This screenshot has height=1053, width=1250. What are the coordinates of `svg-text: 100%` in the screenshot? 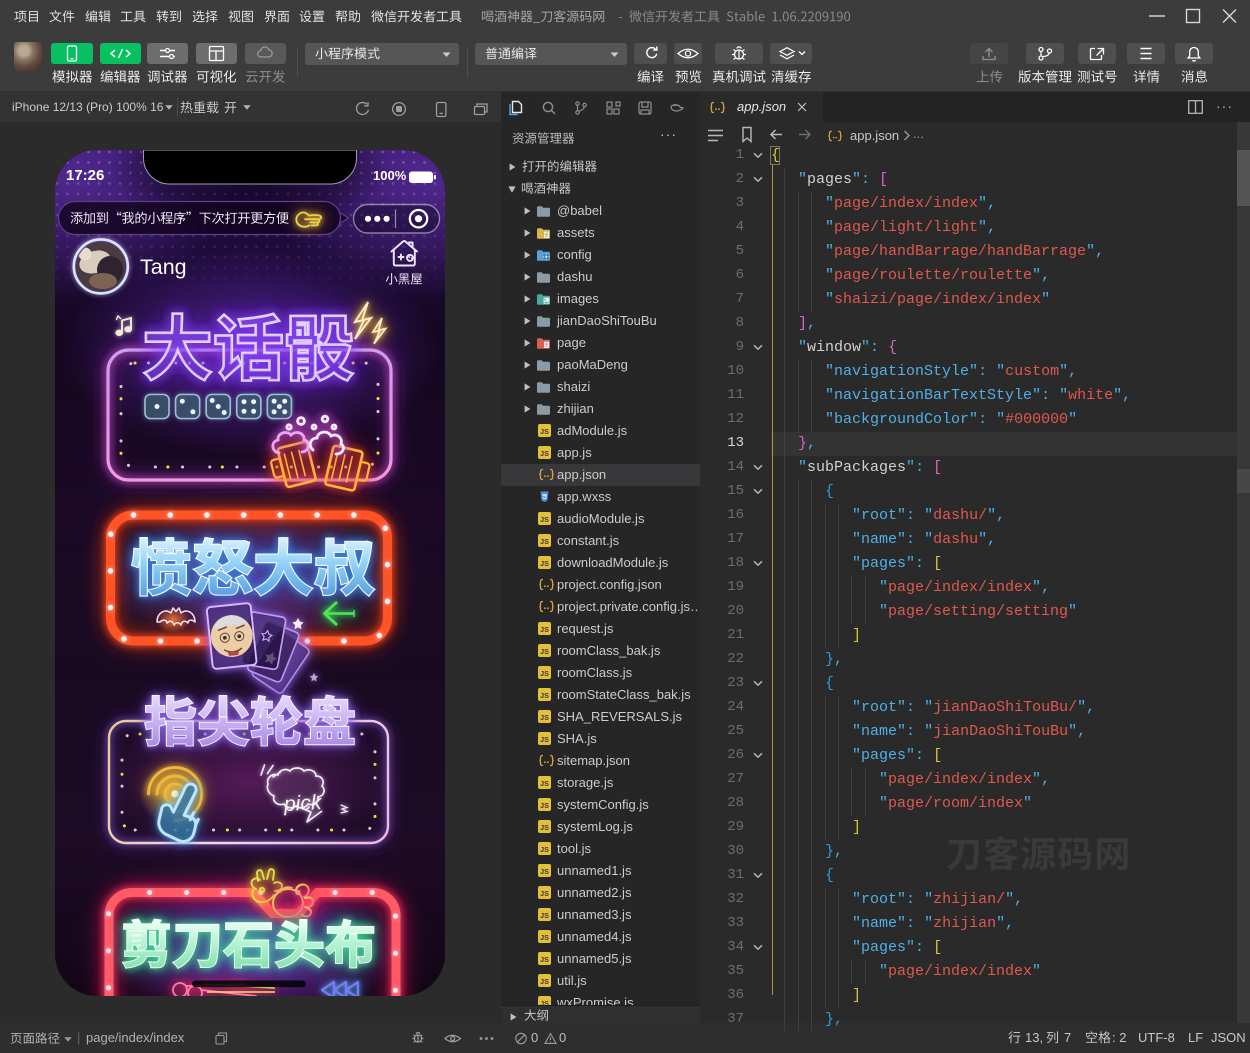 It's located at (390, 175).